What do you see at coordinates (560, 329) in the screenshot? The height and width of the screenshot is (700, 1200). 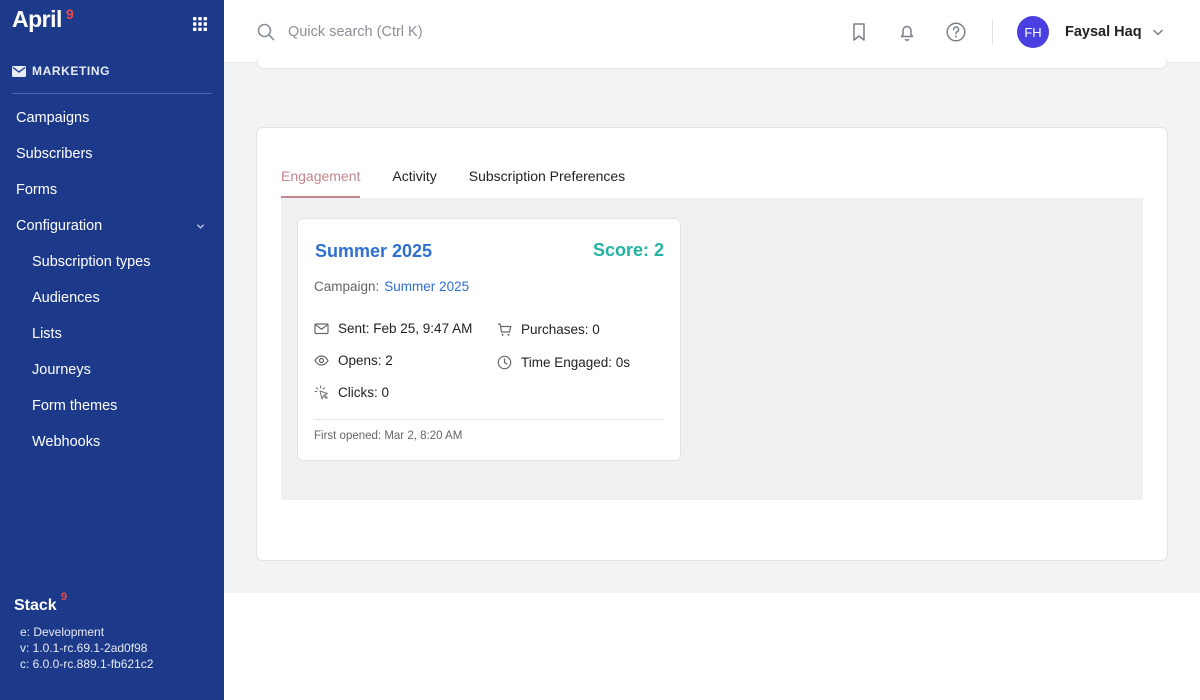 I see `stat-text: Purchases: 0` at bounding box center [560, 329].